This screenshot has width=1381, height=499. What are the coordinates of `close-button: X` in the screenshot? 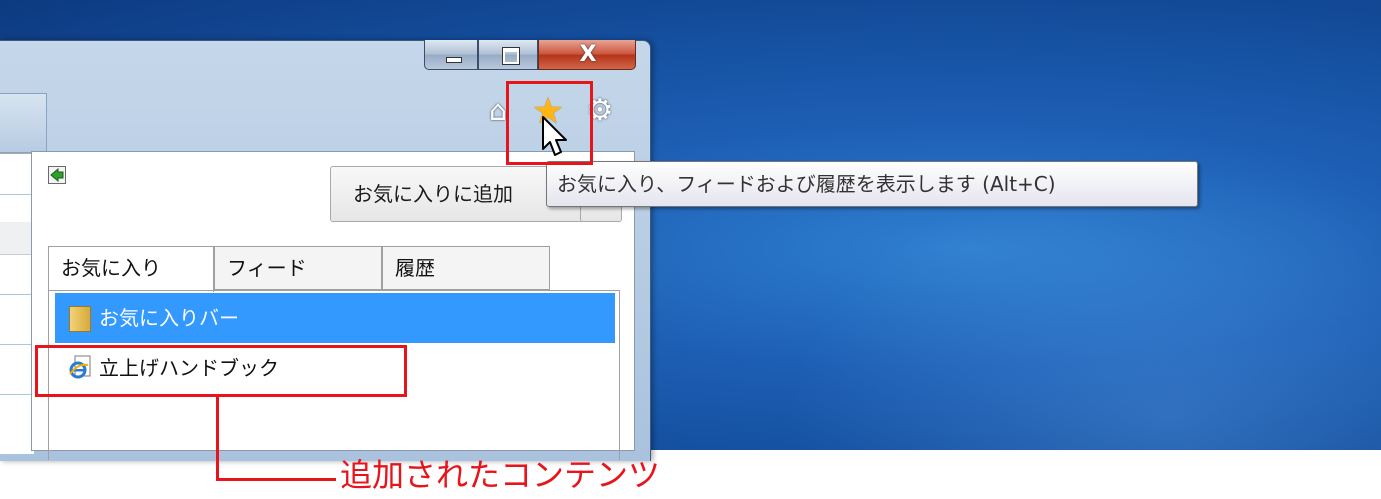 It's located at (587, 55).